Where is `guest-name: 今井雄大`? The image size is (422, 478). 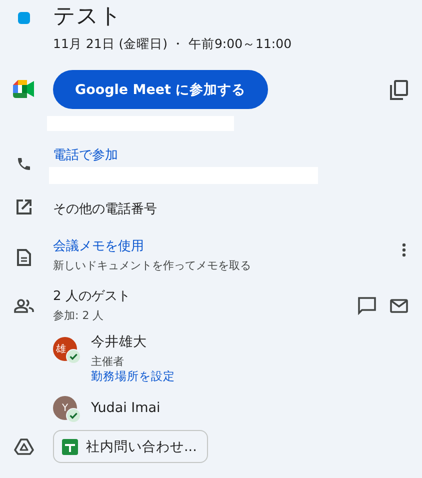
guest-name: 今井雄大 is located at coordinates (119, 342).